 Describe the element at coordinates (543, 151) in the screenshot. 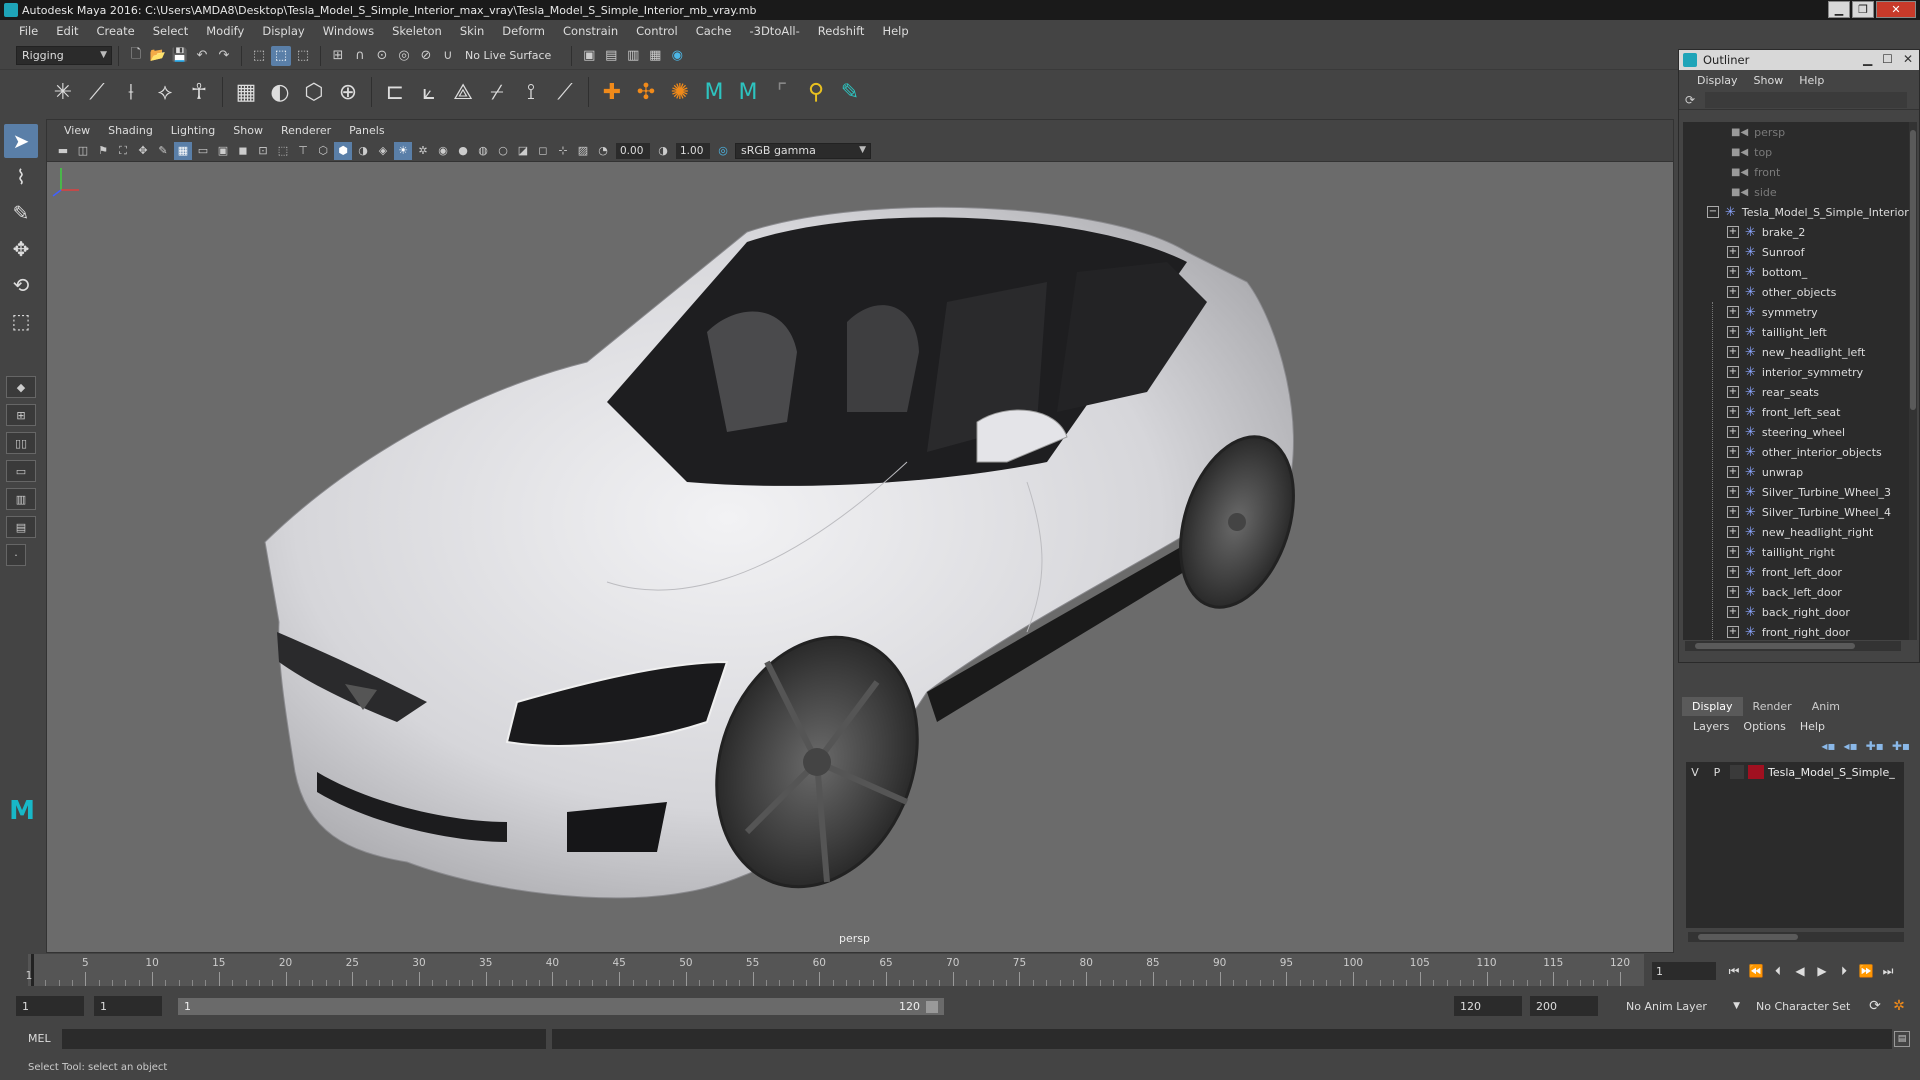

I see `xray-icon: ◻` at that location.